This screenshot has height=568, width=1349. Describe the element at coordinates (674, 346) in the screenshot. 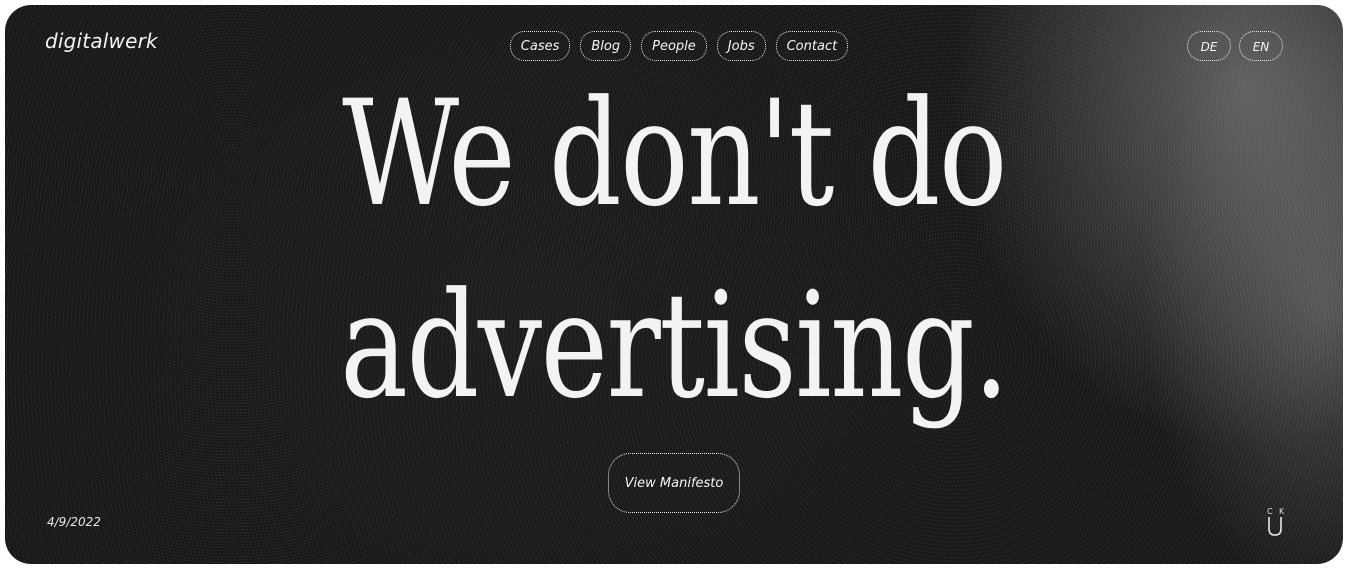

I see `hero-headline-line-2: advertising.` at that location.